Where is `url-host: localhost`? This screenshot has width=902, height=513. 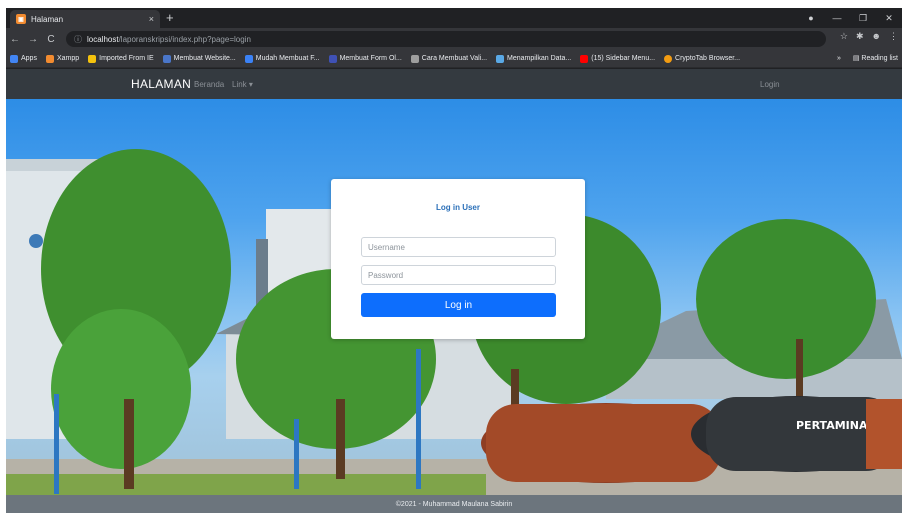 url-host: localhost is located at coordinates (103, 39).